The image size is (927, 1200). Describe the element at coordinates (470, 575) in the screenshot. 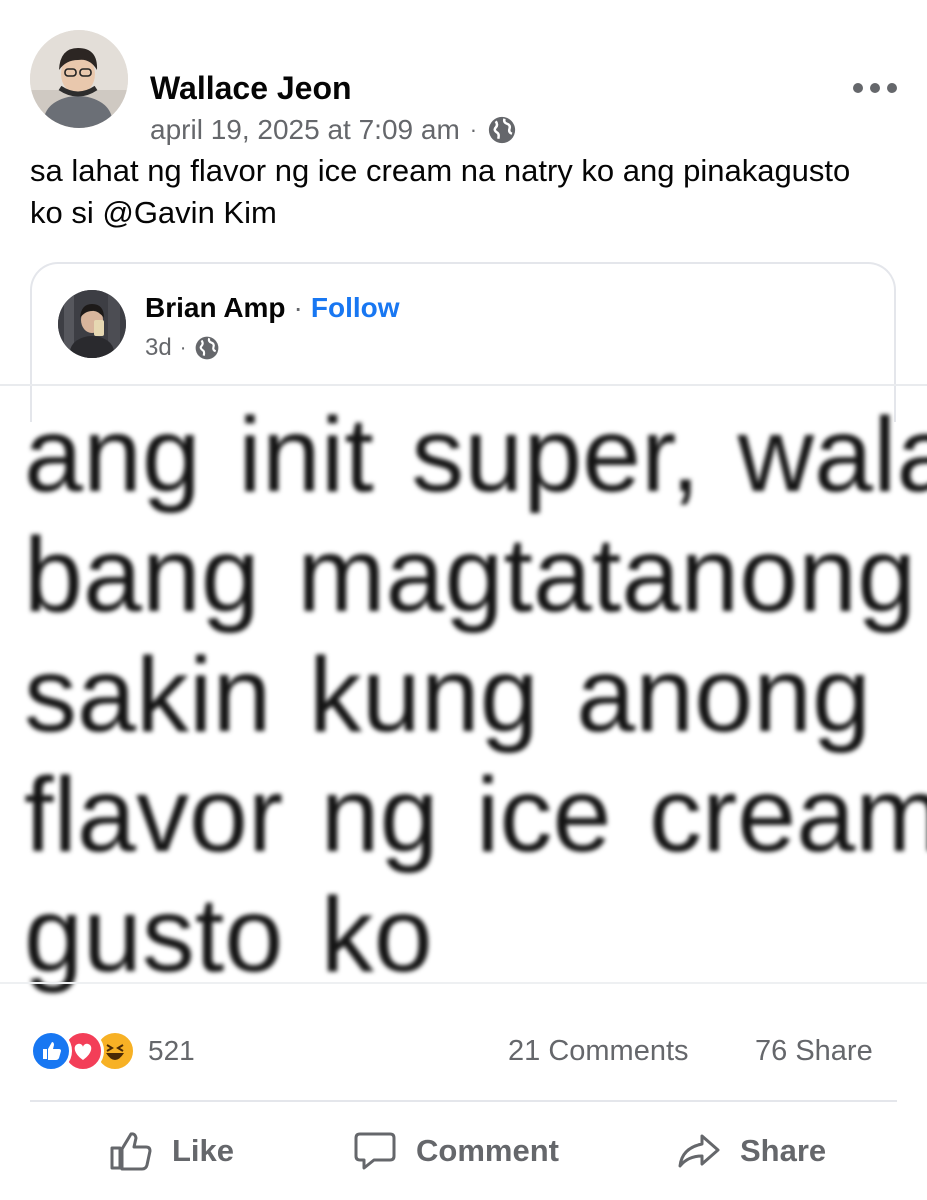

I see `image-text-line: bang magtatanong` at that location.